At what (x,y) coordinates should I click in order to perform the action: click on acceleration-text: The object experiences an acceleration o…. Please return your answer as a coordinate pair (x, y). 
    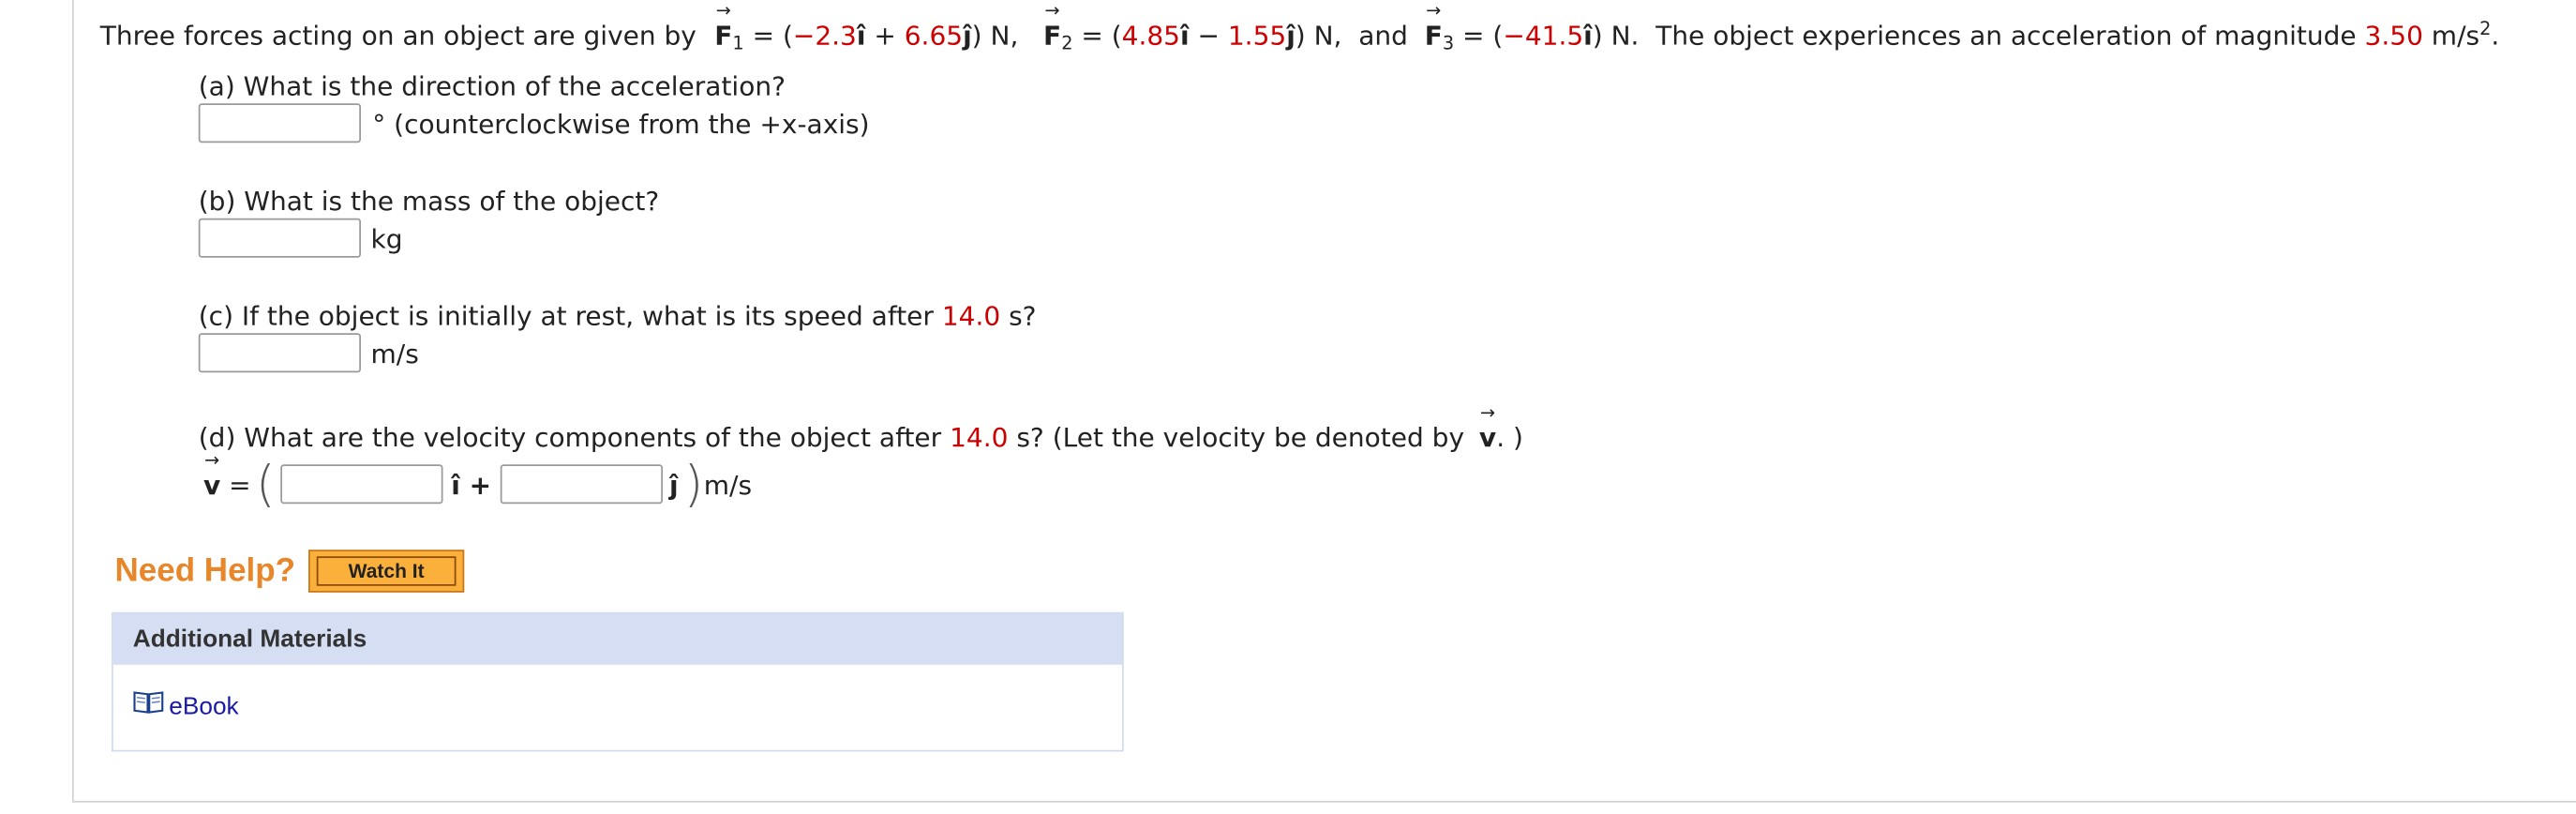
    Looking at the image, I should click on (2006, 36).